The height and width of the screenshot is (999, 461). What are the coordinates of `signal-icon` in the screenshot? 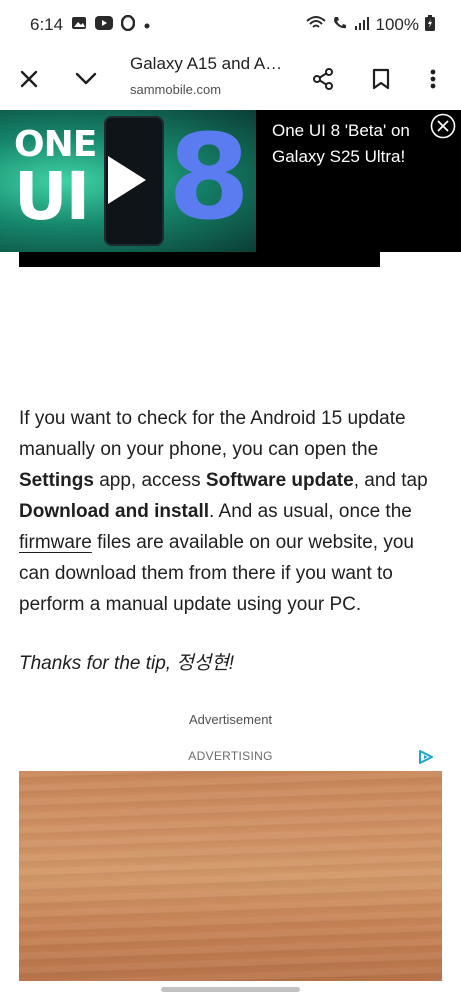 It's located at (362, 25).